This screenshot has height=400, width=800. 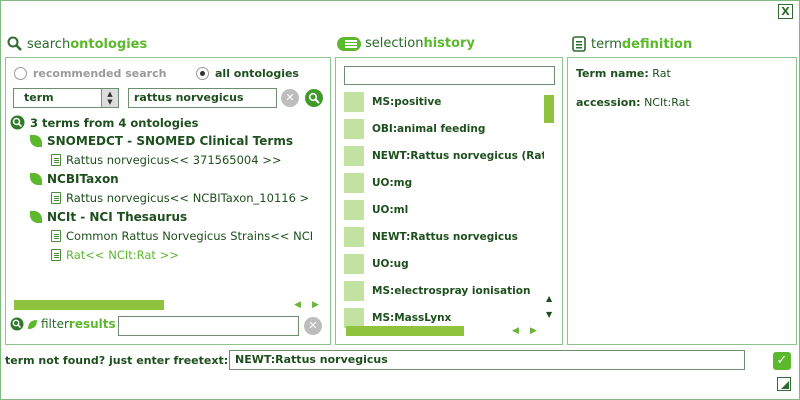 What do you see at coordinates (349, 43) in the screenshot?
I see `history-icon` at bounding box center [349, 43].